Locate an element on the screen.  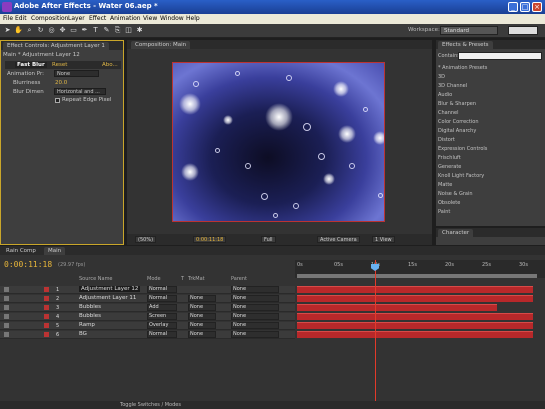
rotate-tool-icon: ↻ is located at coordinates (40, 30).